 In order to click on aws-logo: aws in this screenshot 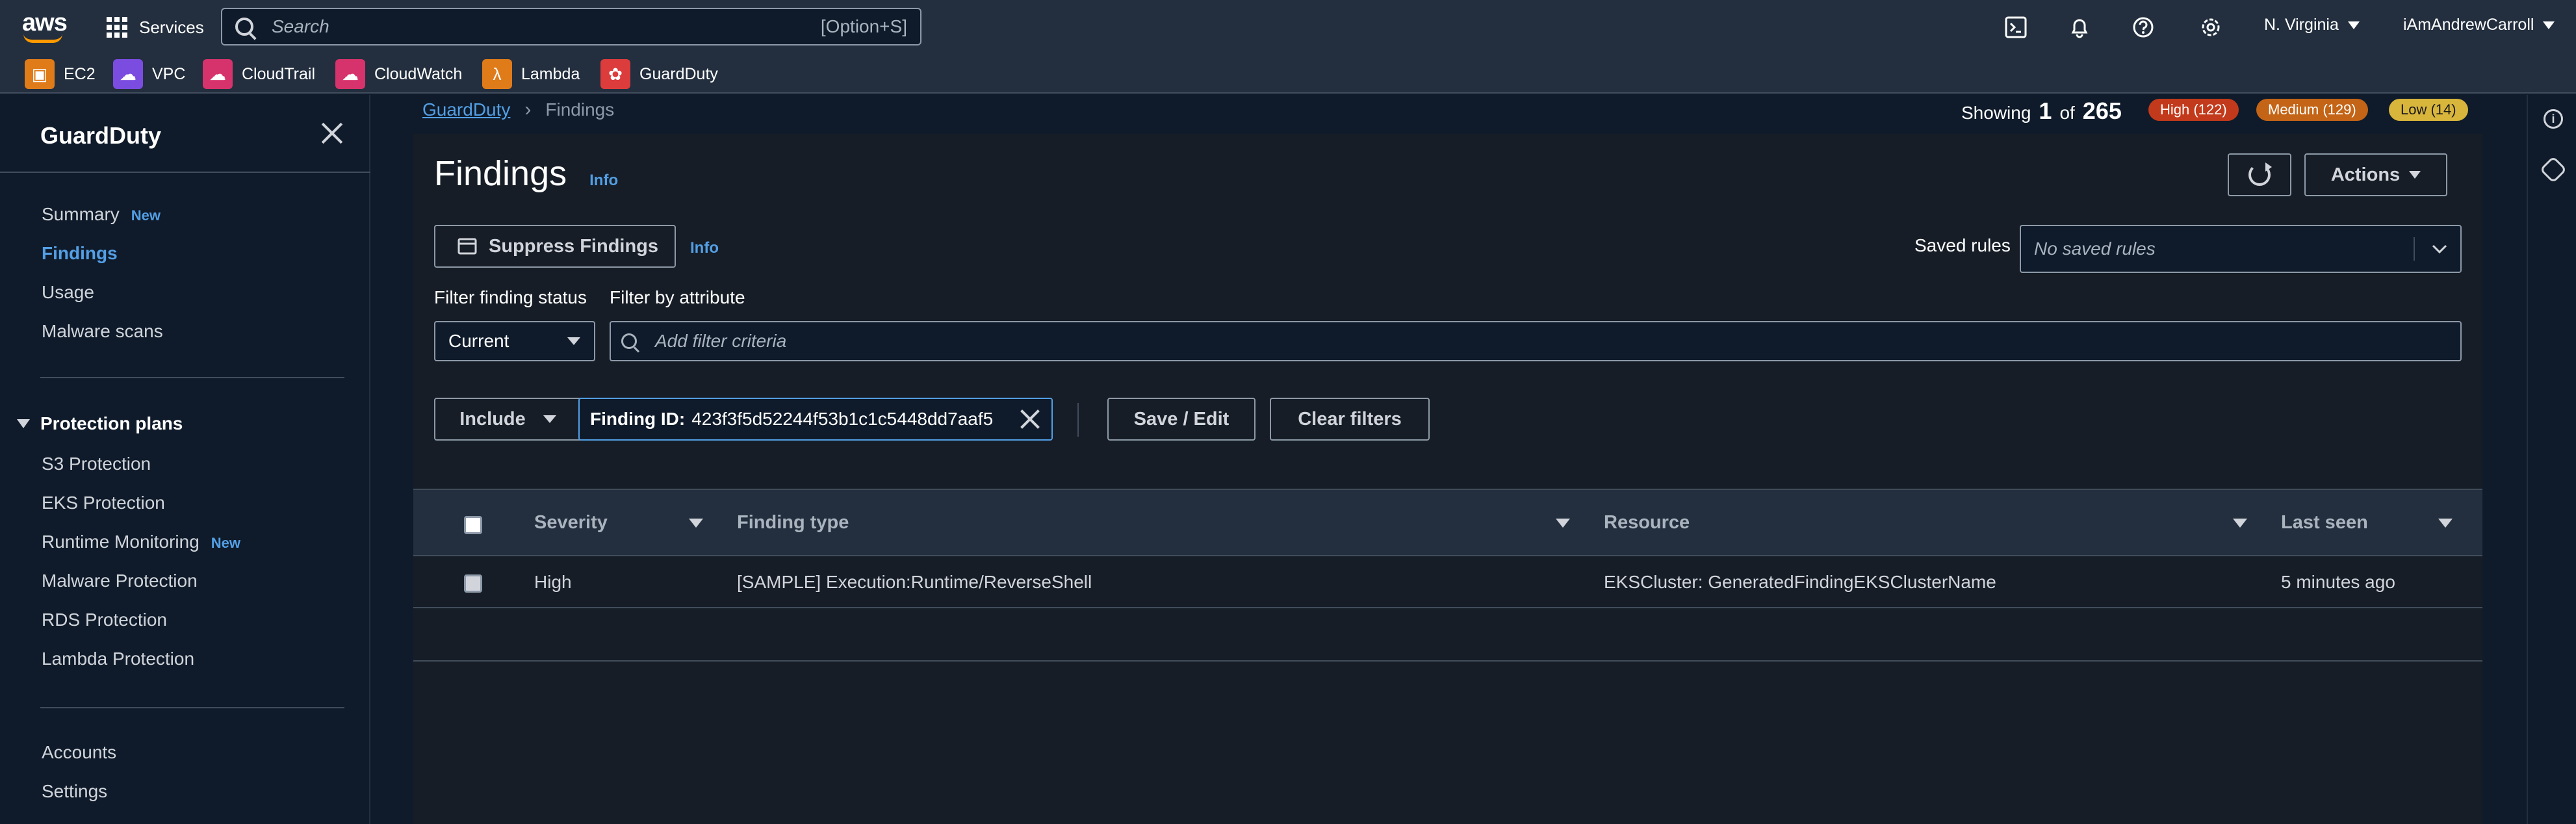, I will do `click(45, 26)`.